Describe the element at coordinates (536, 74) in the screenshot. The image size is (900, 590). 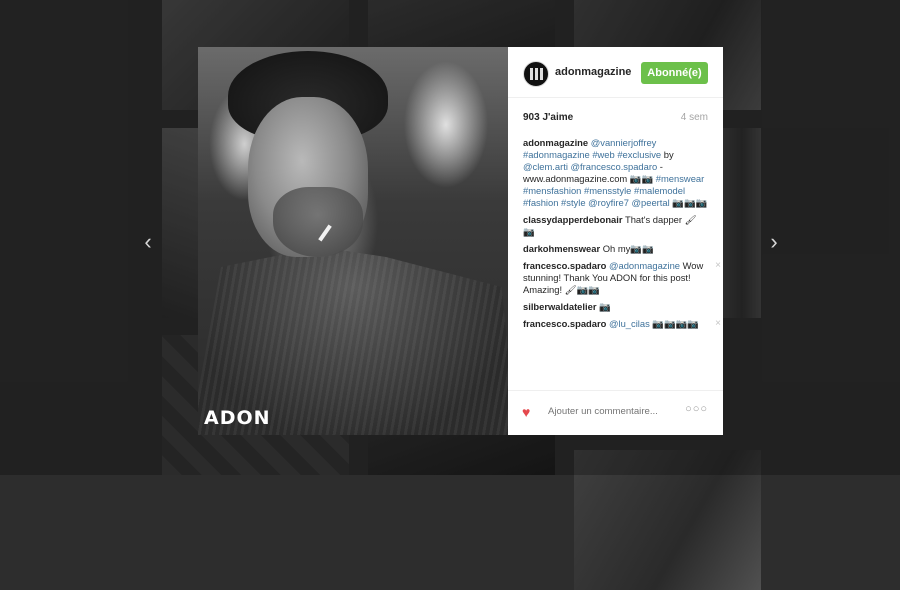
I see `avatar` at that location.